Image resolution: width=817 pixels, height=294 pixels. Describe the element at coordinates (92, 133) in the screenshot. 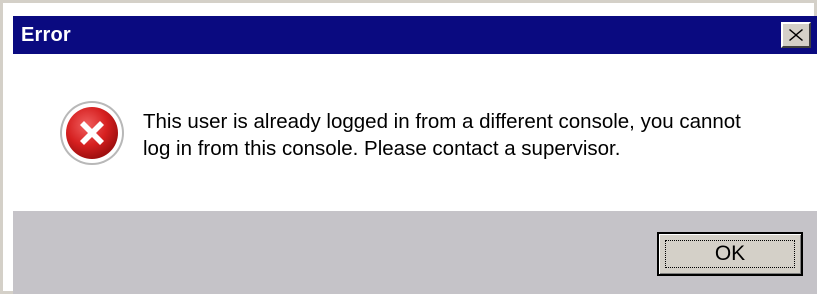

I see `error-icon` at that location.